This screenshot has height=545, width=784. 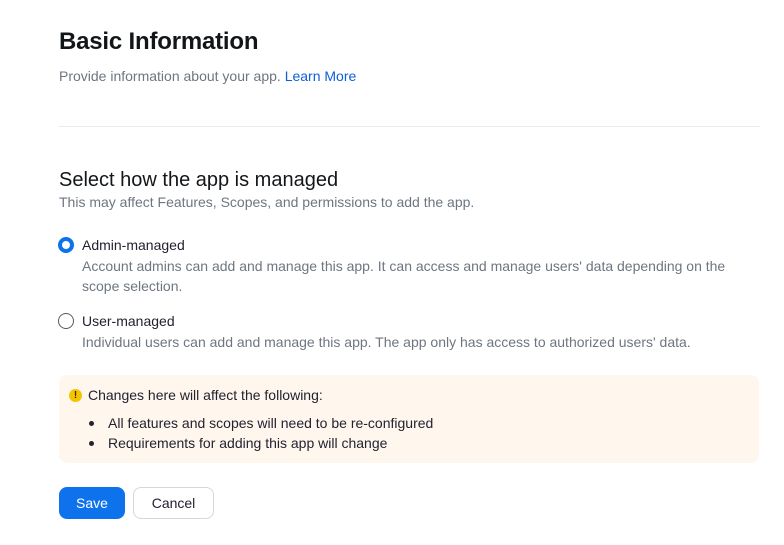 I want to click on page-title: Basic Information, so click(x=159, y=41).